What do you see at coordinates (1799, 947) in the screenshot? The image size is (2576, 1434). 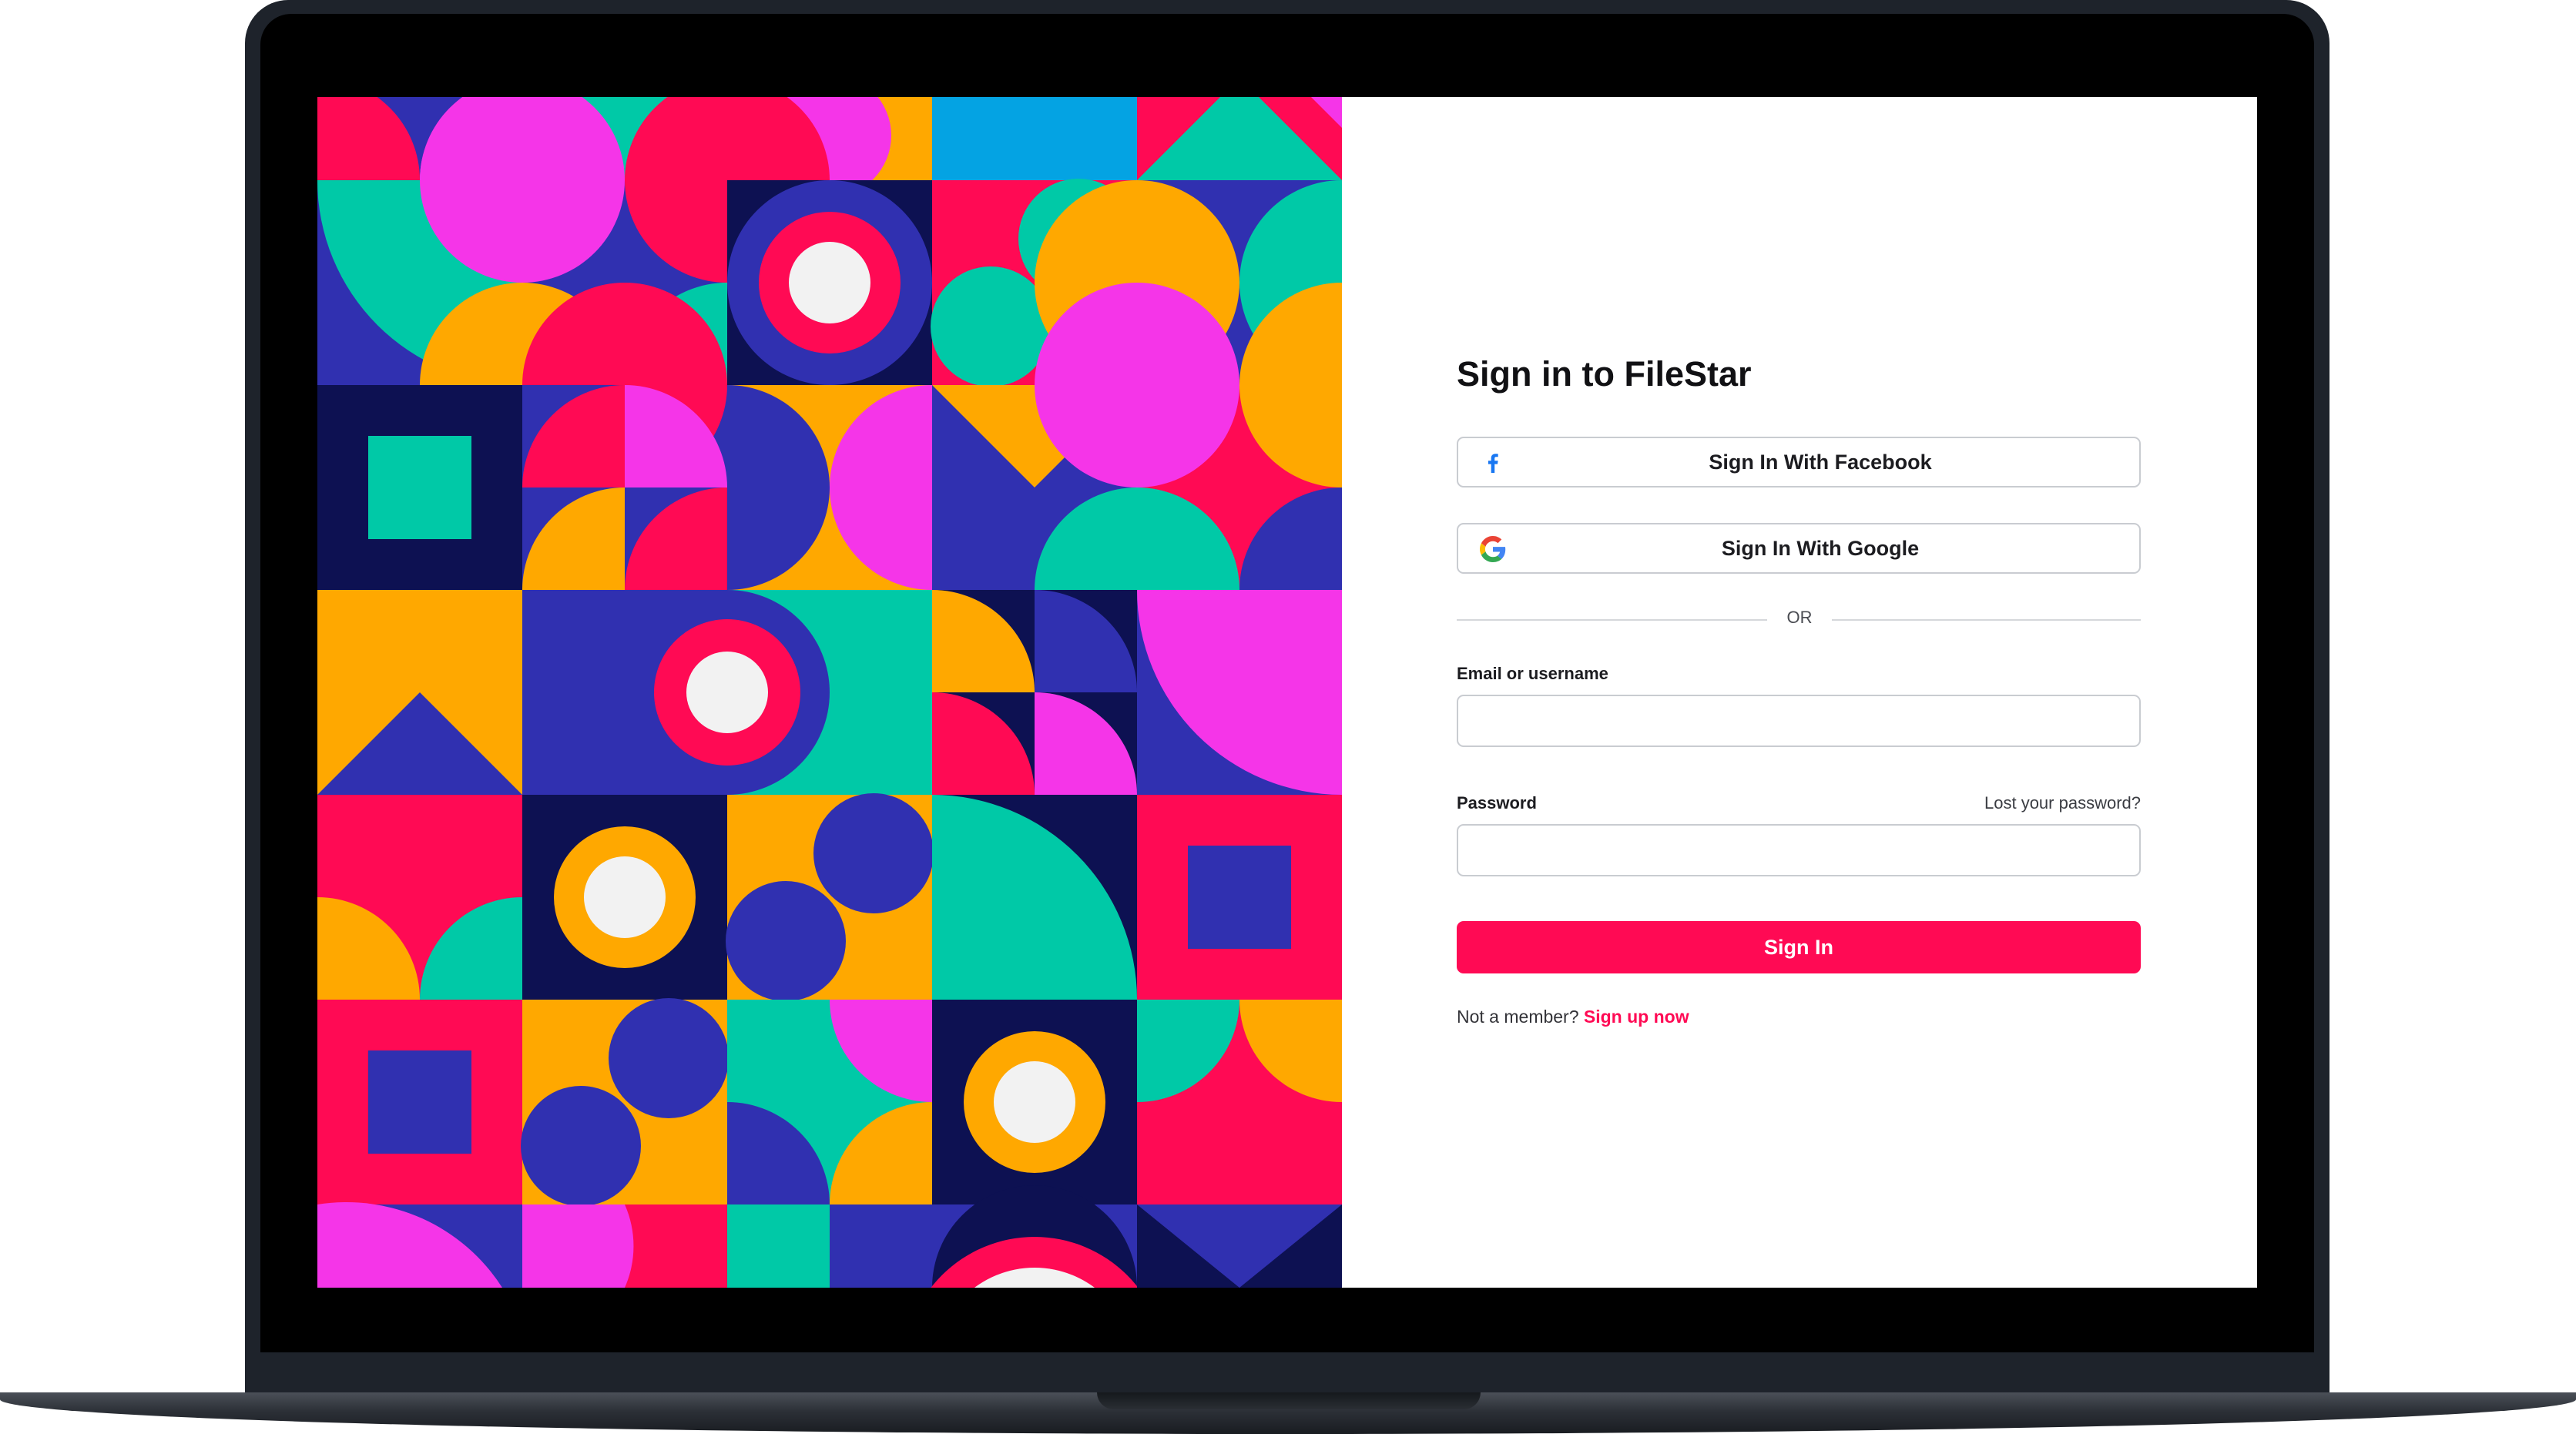 I see `sign-in-button: Sign In` at bounding box center [1799, 947].